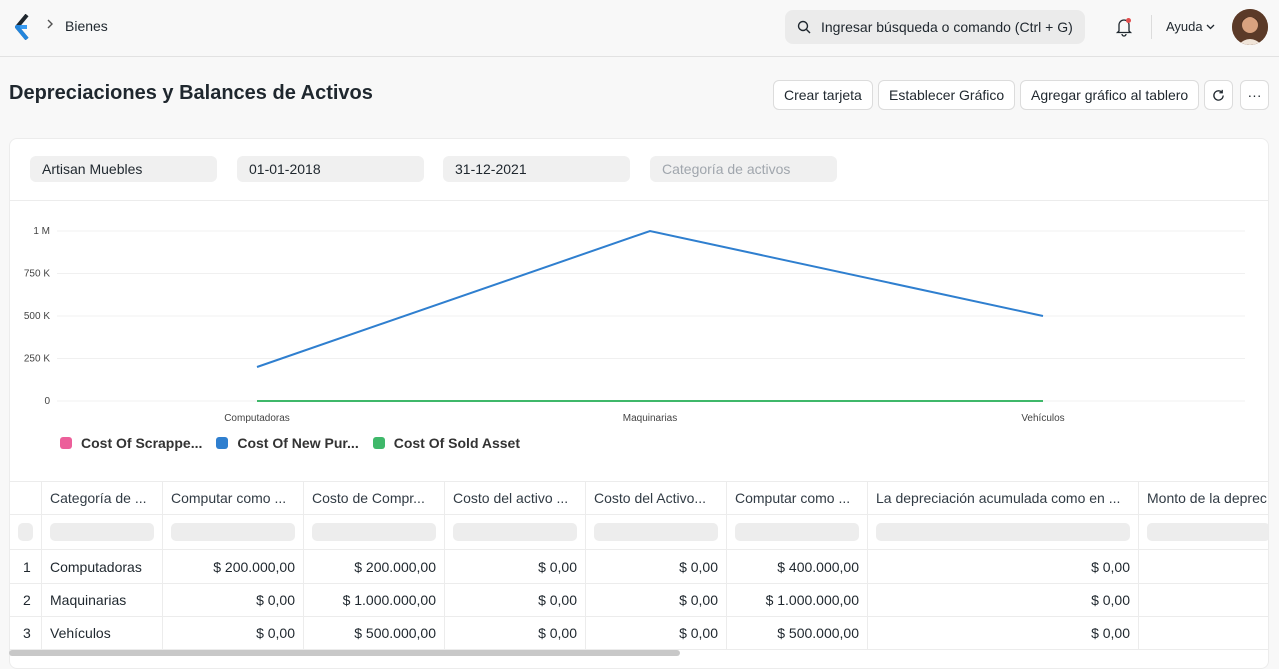  Describe the element at coordinates (1110, 95) in the screenshot. I see `add-to-dashboard-button: Agregar gráfico al tablero` at that location.